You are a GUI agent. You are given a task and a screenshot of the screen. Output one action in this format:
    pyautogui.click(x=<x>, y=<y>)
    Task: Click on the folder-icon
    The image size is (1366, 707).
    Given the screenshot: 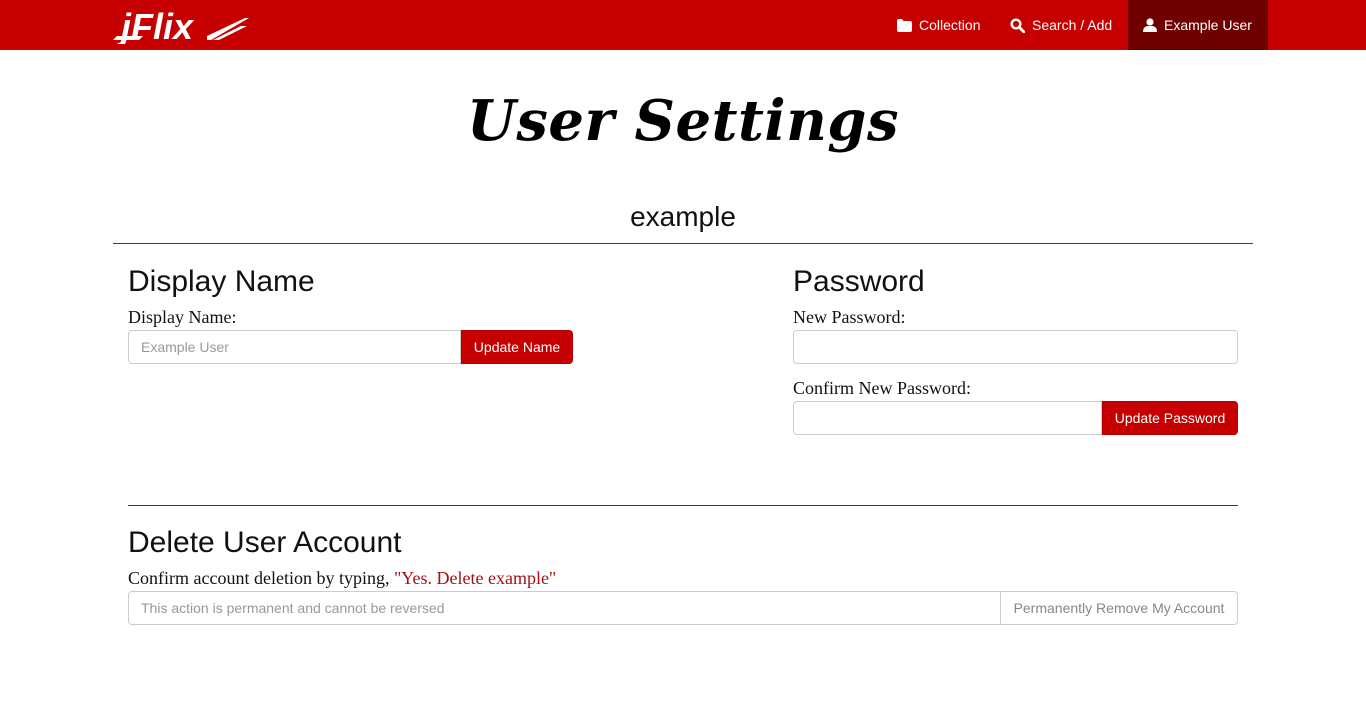 What is the action you would take?
    pyautogui.click(x=904, y=25)
    